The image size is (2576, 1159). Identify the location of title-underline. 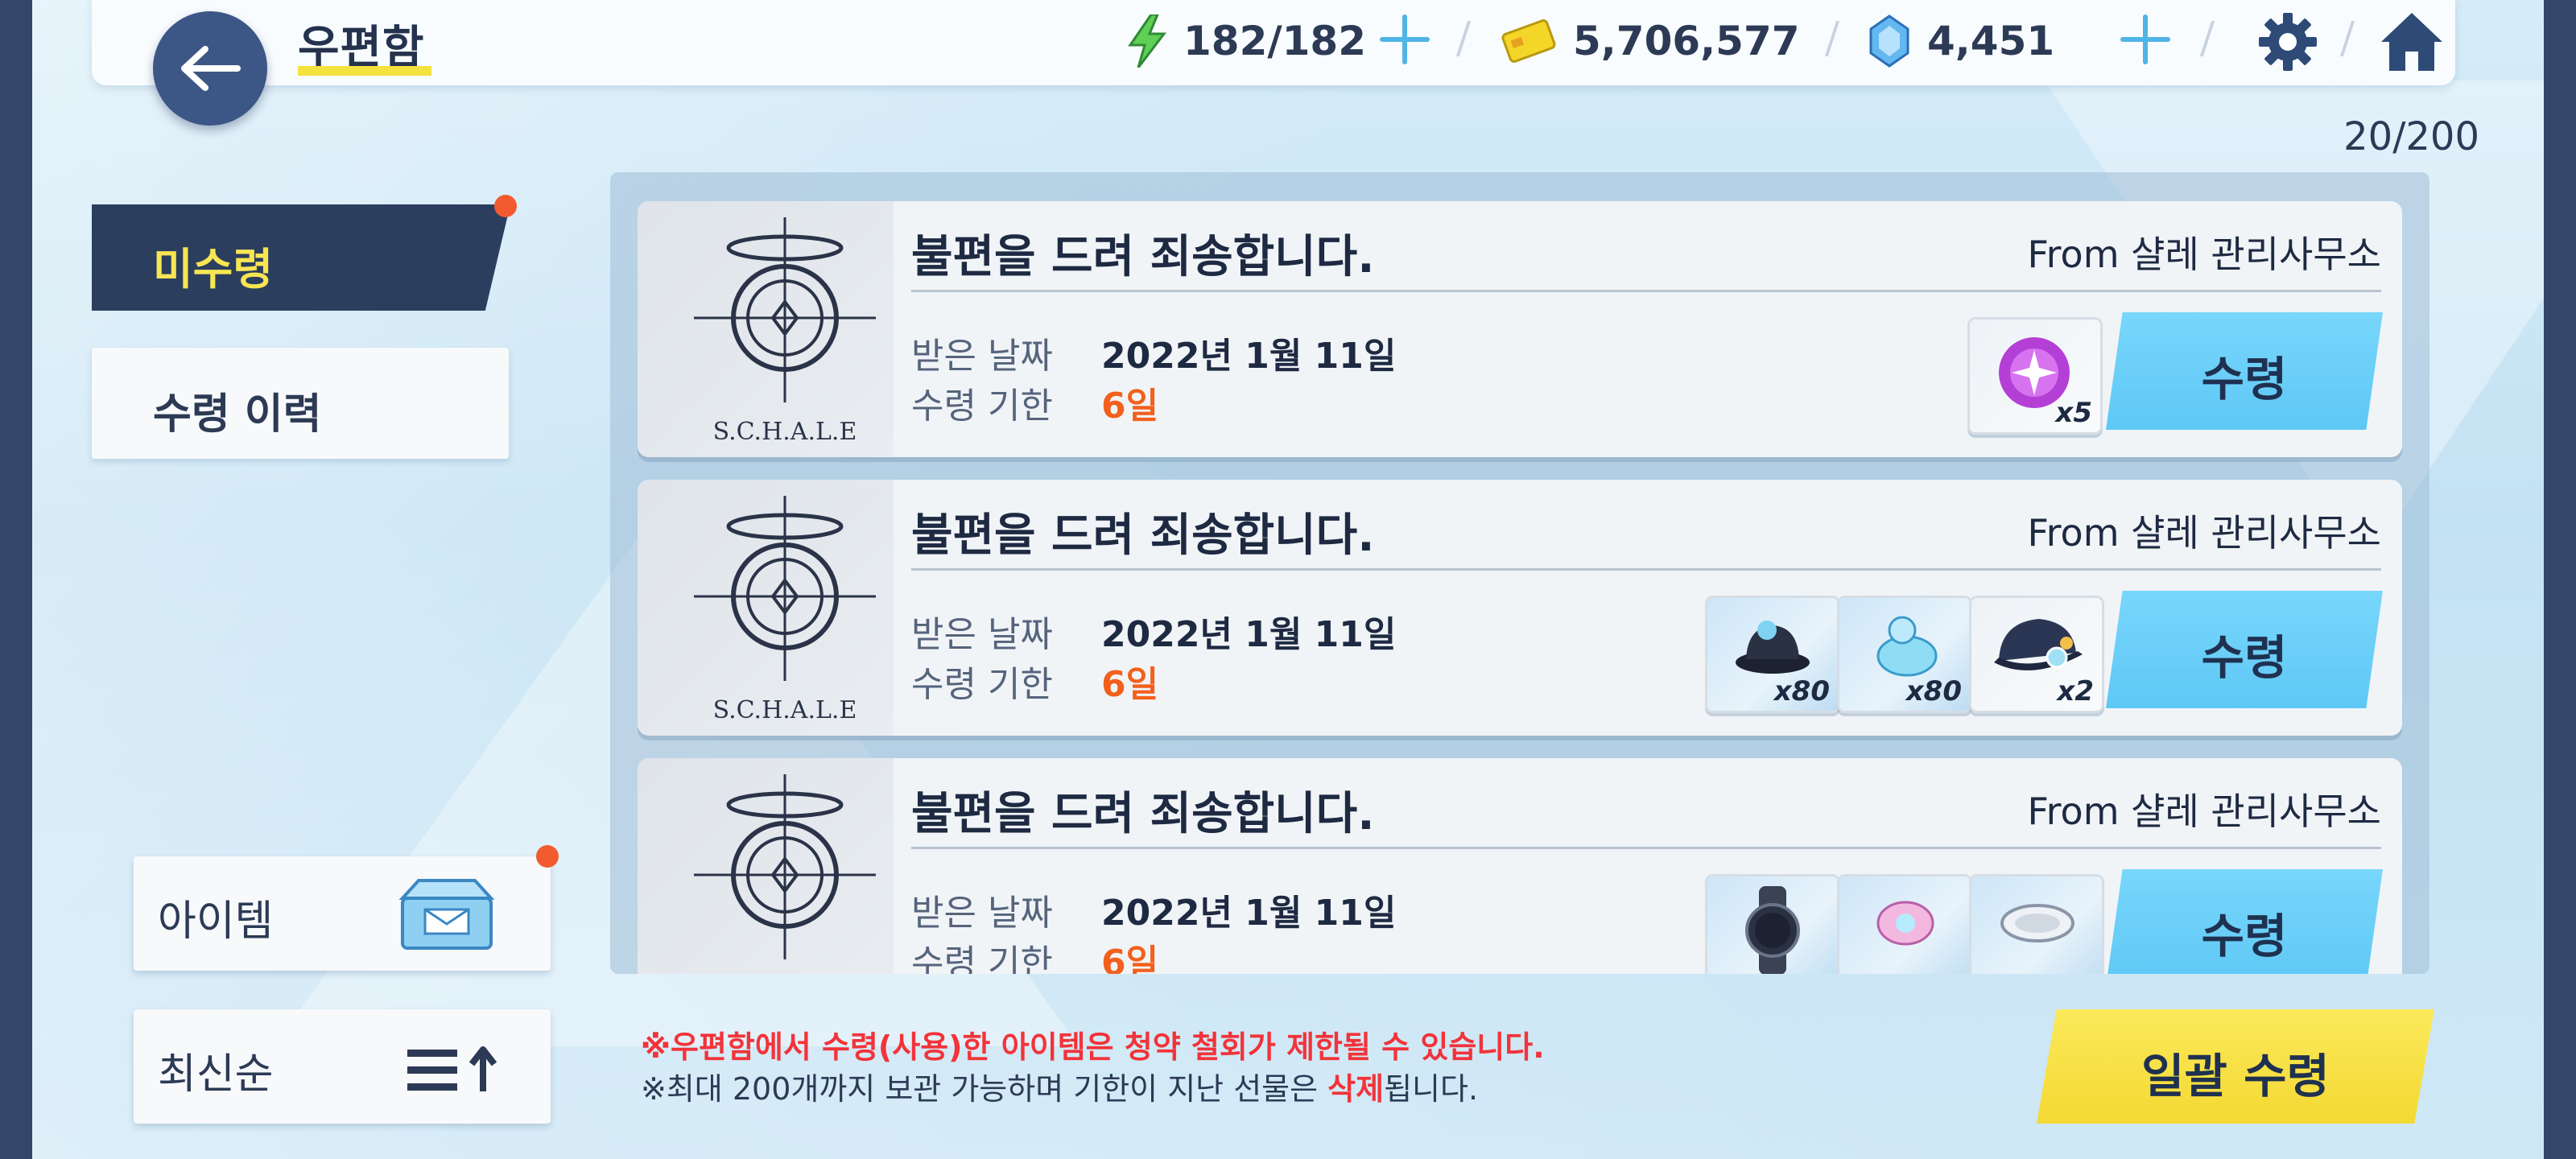
(364, 71).